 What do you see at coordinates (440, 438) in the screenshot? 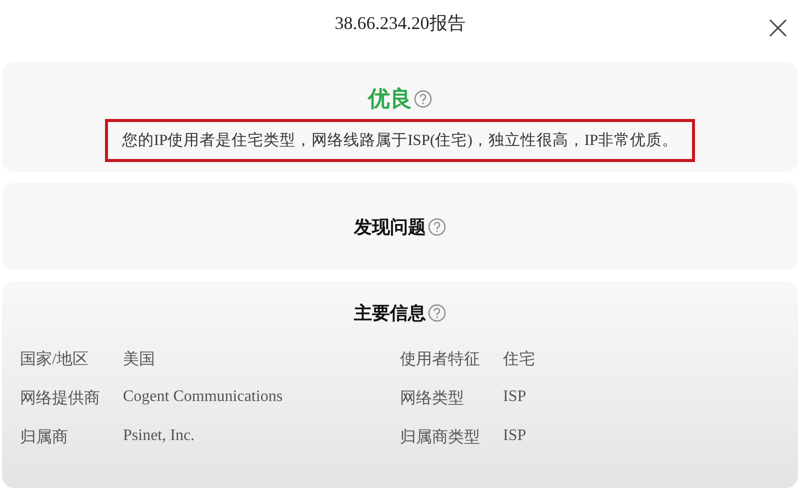
I see `field-label: 归属商类型` at bounding box center [440, 438].